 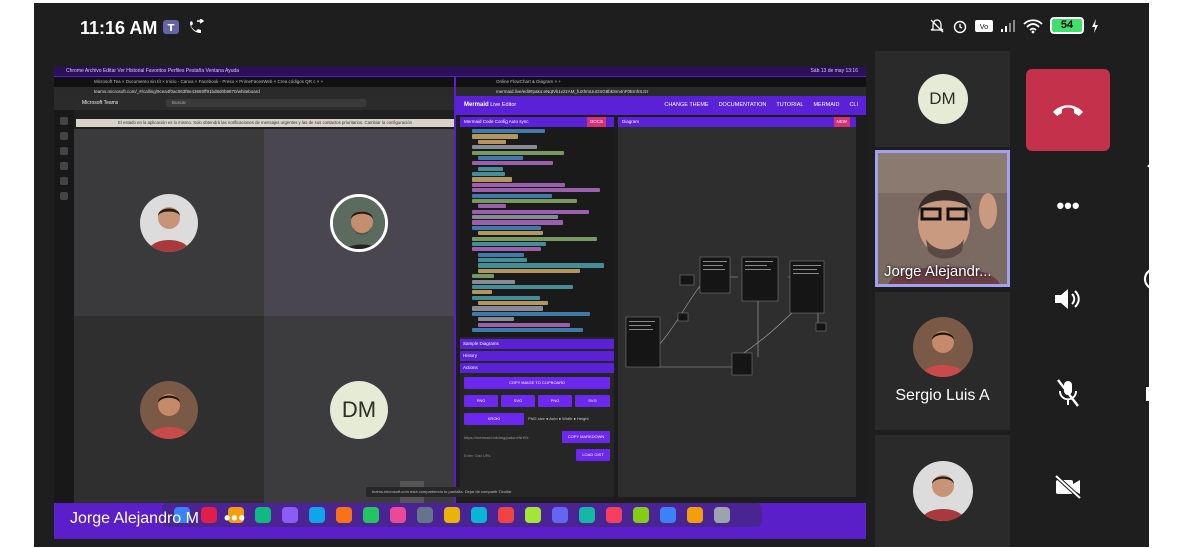 I want to click on presenter-name: Jorge Alejandro M, so click(x=134, y=518).